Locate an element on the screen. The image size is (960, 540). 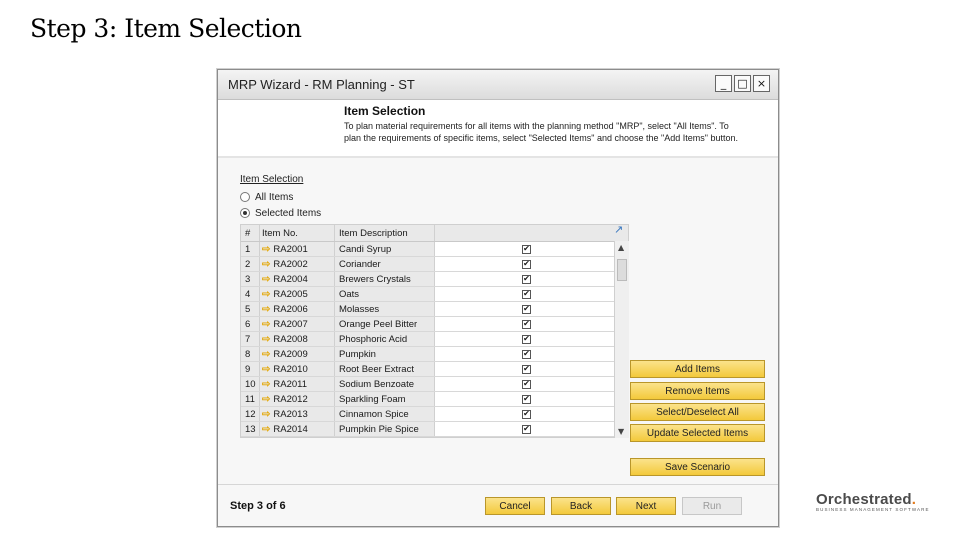
minimize-button: _ is located at coordinates (723, 83).